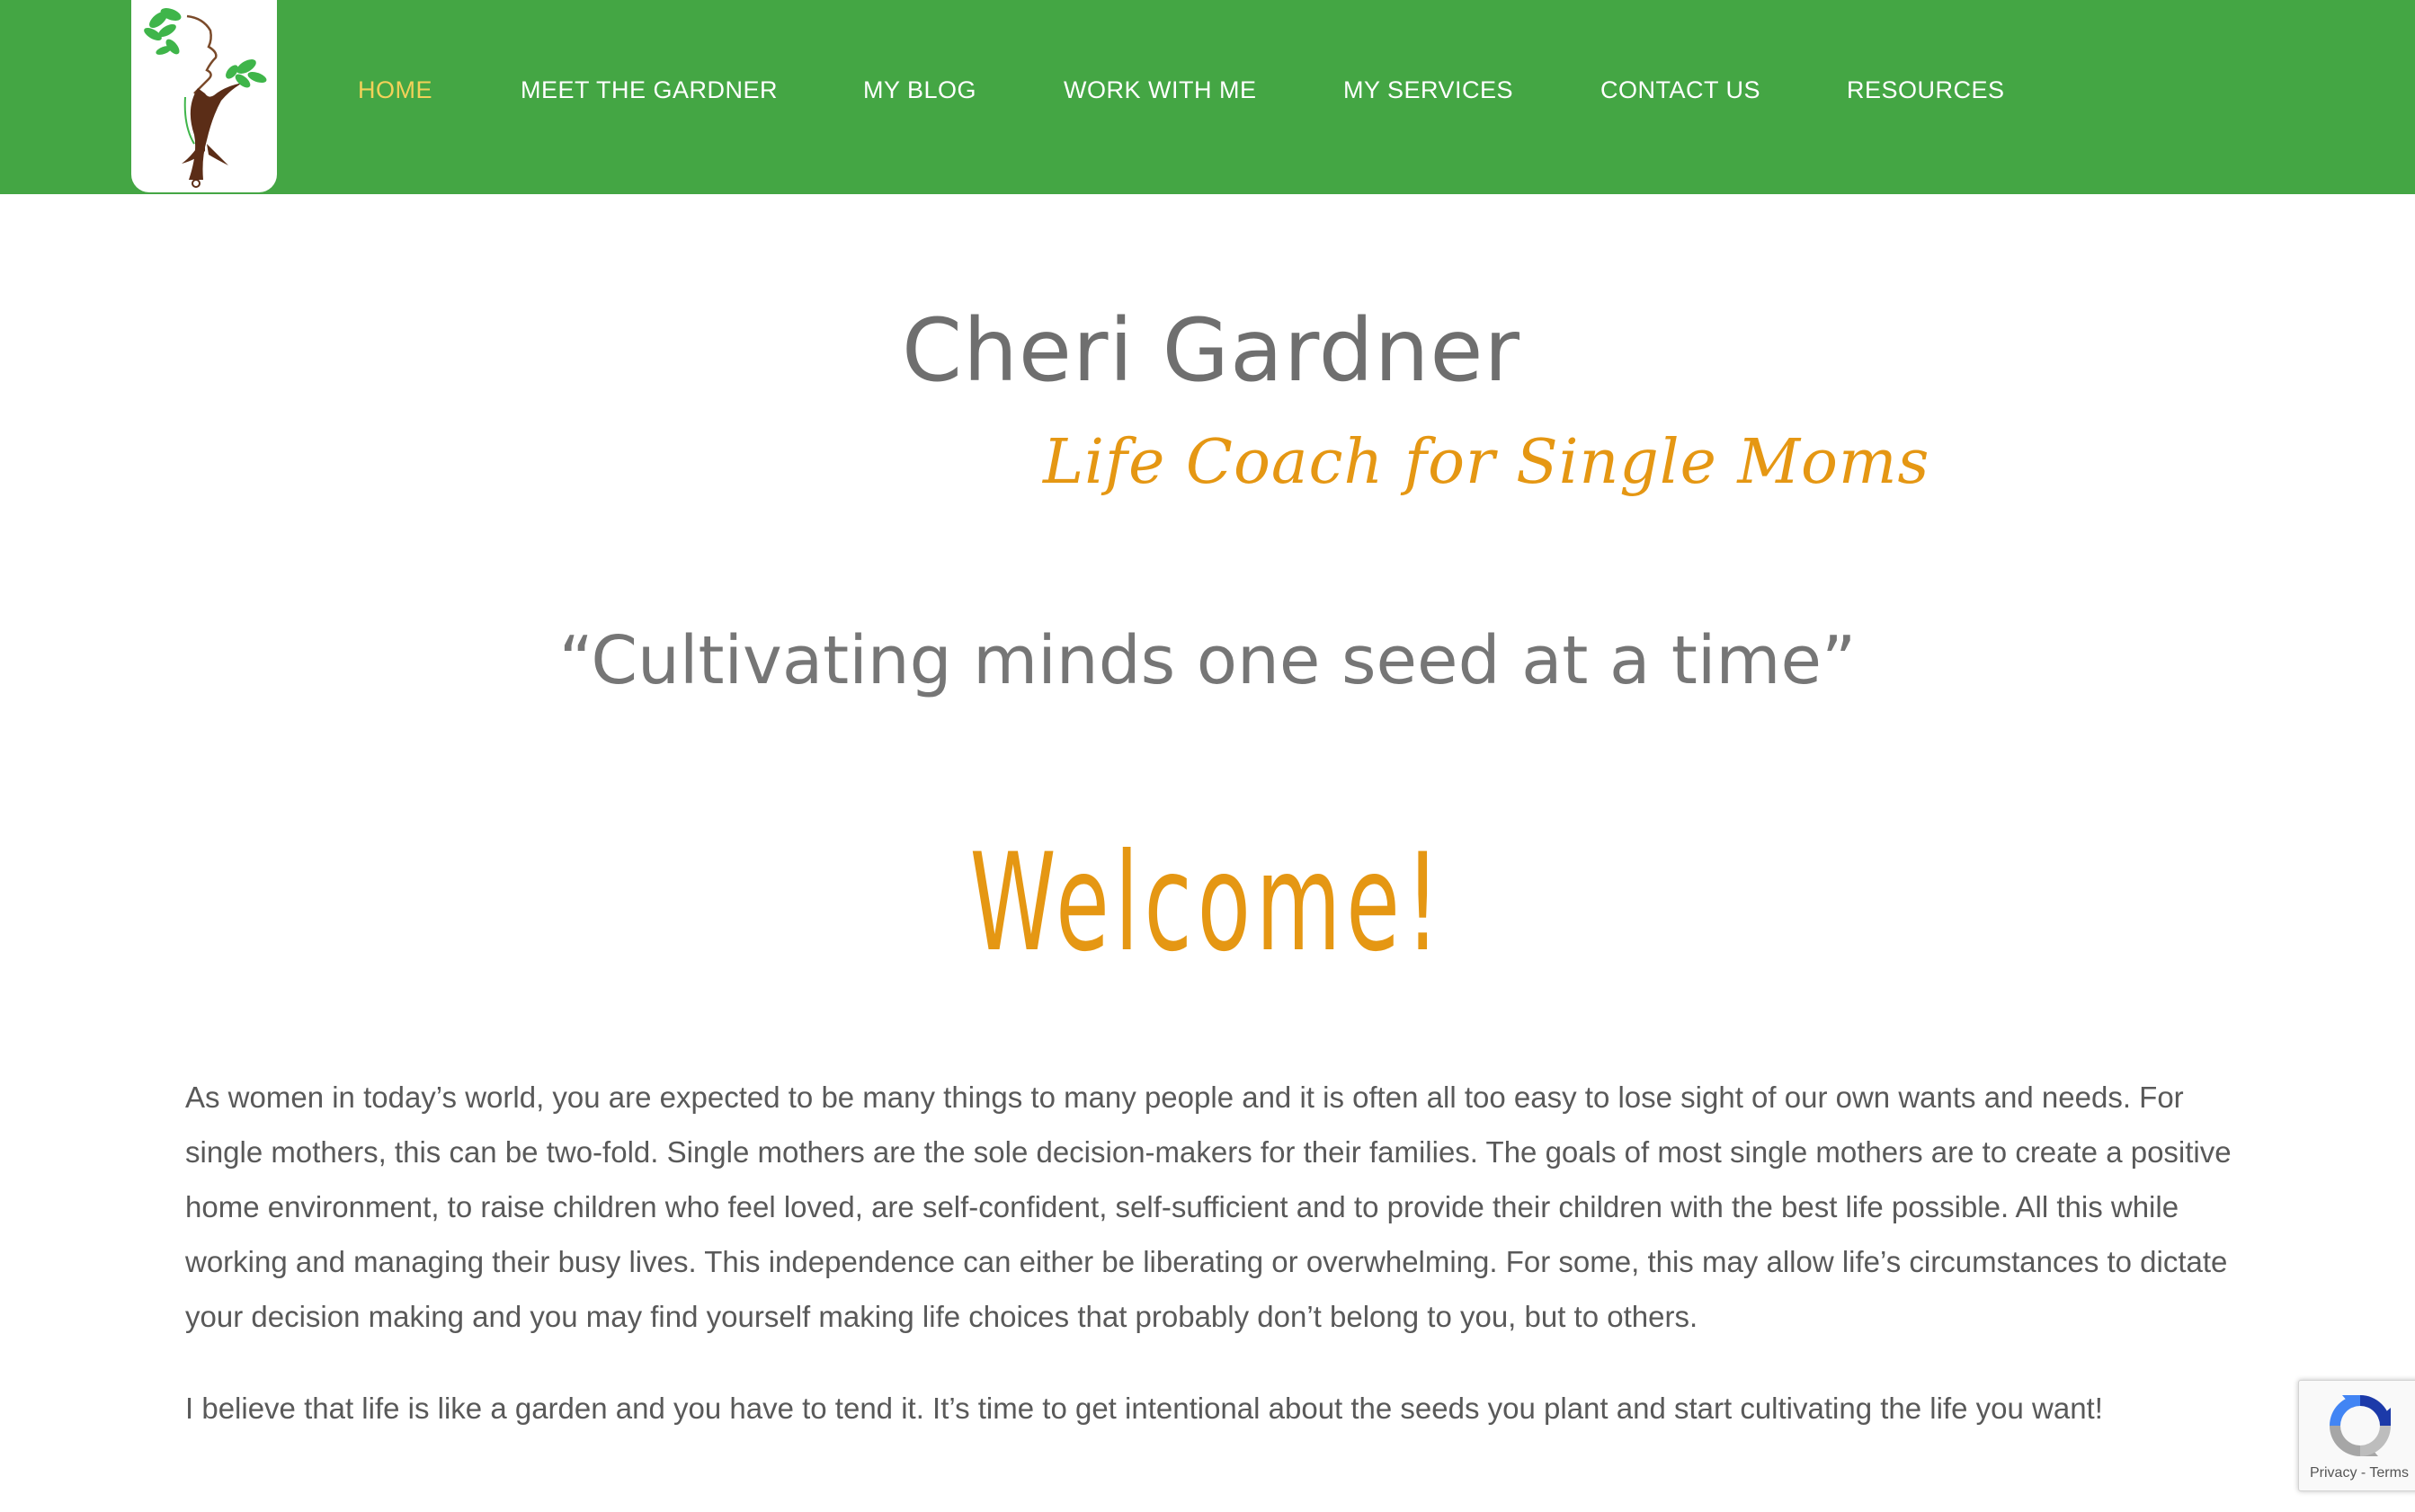  Describe the element at coordinates (920, 90) in the screenshot. I see `nav-my-blog: MY BLOG` at that location.